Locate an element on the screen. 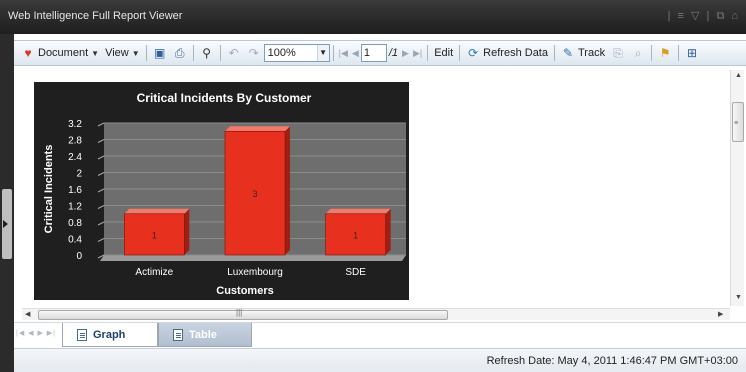 Image resolution: width=746 pixels, height=372 pixels. refresh-icon: ⟳ is located at coordinates (473, 53).